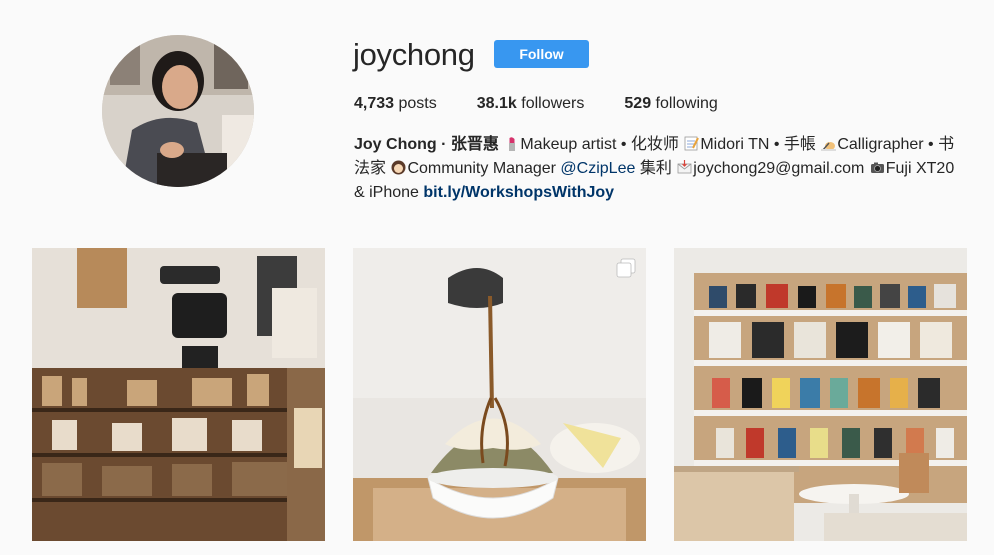  What do you see at coordinates (626, 268) in the screenshot?
I see `multi-image-icon` at bounding box center [626, 268].